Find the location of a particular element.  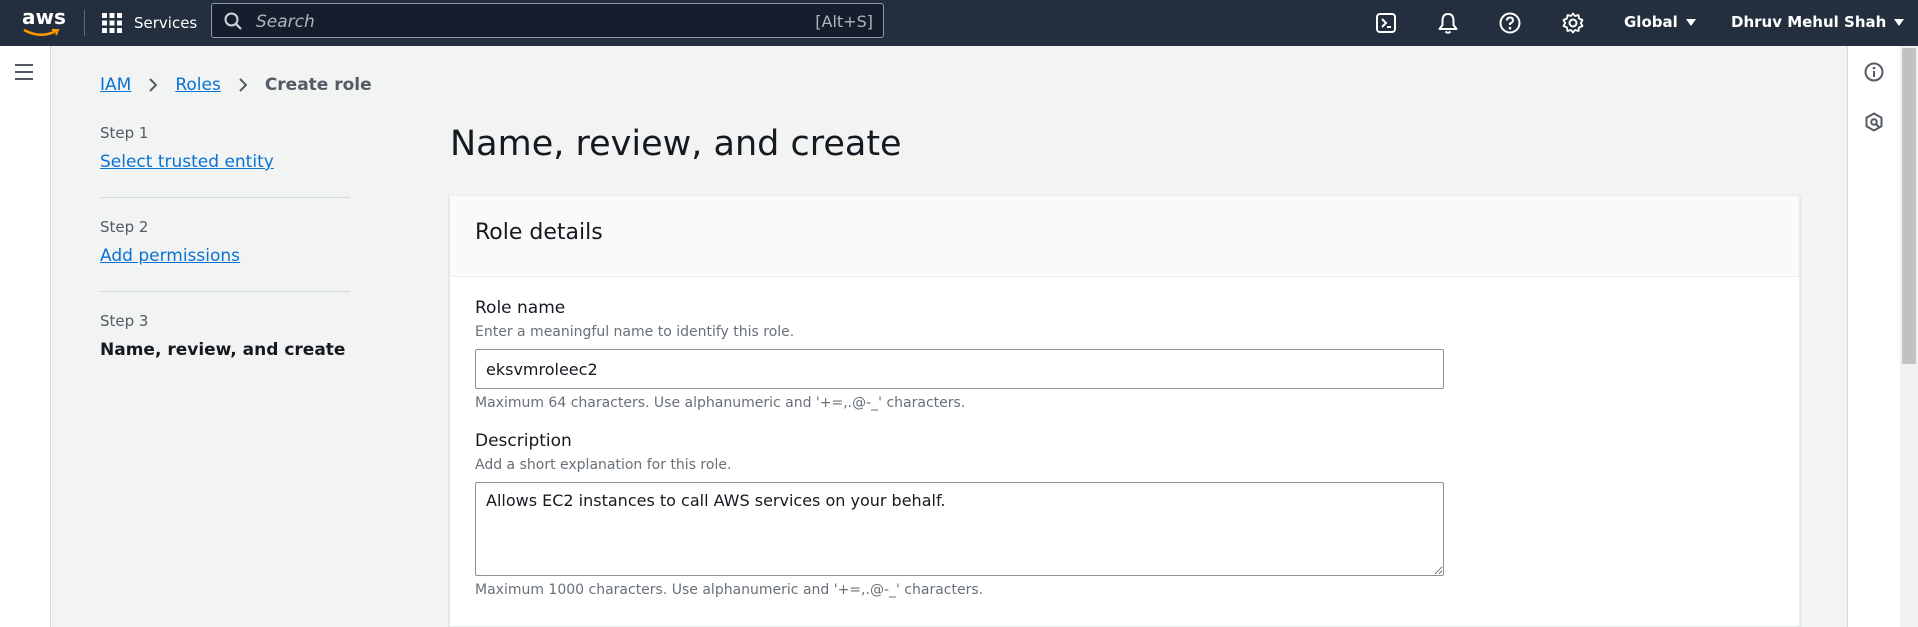

region-label: Global is located at coordinates (1651, 22).